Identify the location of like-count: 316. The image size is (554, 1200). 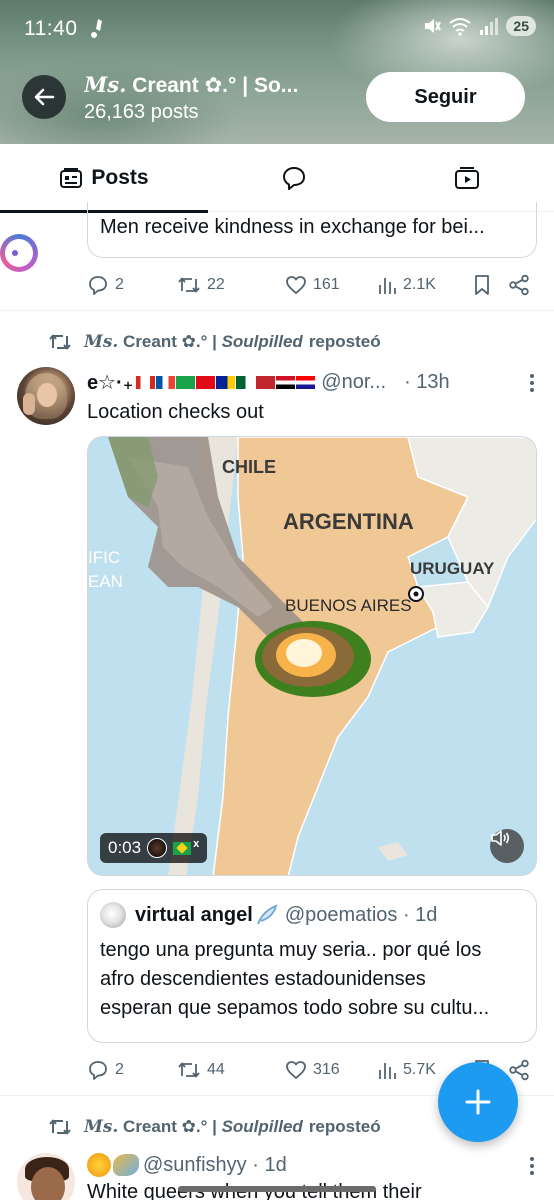
(326, 1069).